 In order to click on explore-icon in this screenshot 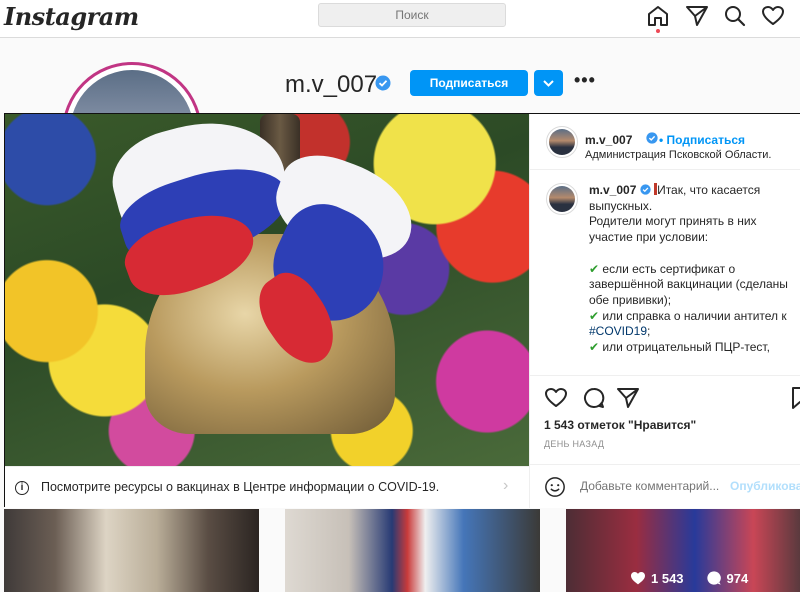, I will do `click(735, 16)`.